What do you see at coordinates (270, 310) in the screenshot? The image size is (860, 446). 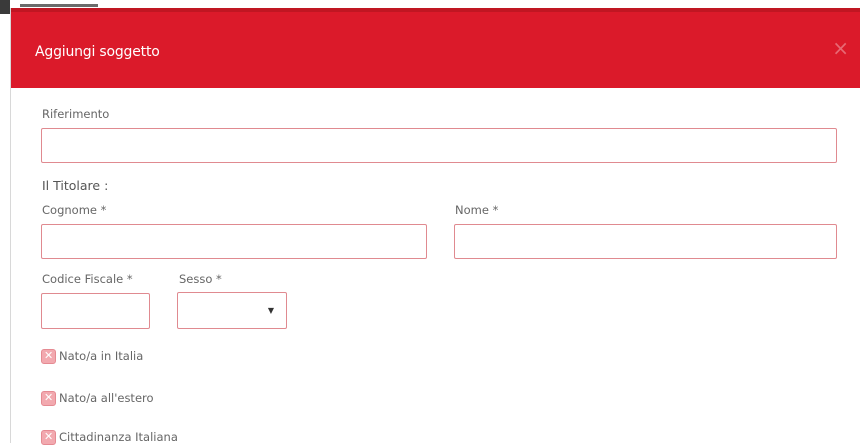 I see `chevron-down-icon: ▼` at bounding box center [270, 310].